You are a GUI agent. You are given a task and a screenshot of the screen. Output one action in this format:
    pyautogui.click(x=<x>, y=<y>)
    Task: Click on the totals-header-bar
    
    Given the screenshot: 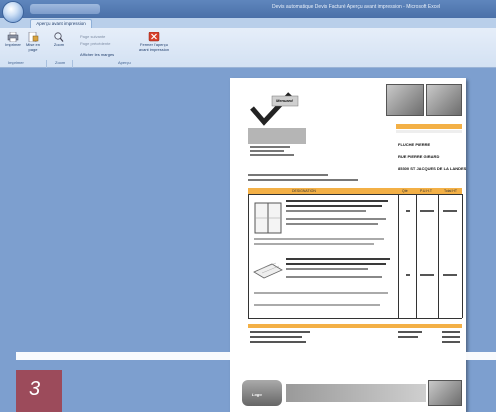 What is the action you would take?
    pyautogui.click(x=355, y=326)
    